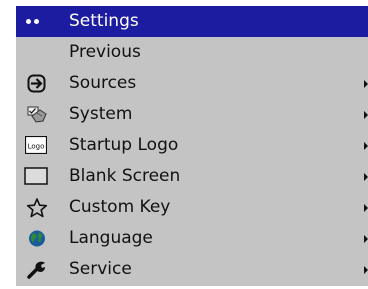 Image resolution: width=368 pixels, height=289 pixels. I want to click on source-input-icon, so click(37, 83).